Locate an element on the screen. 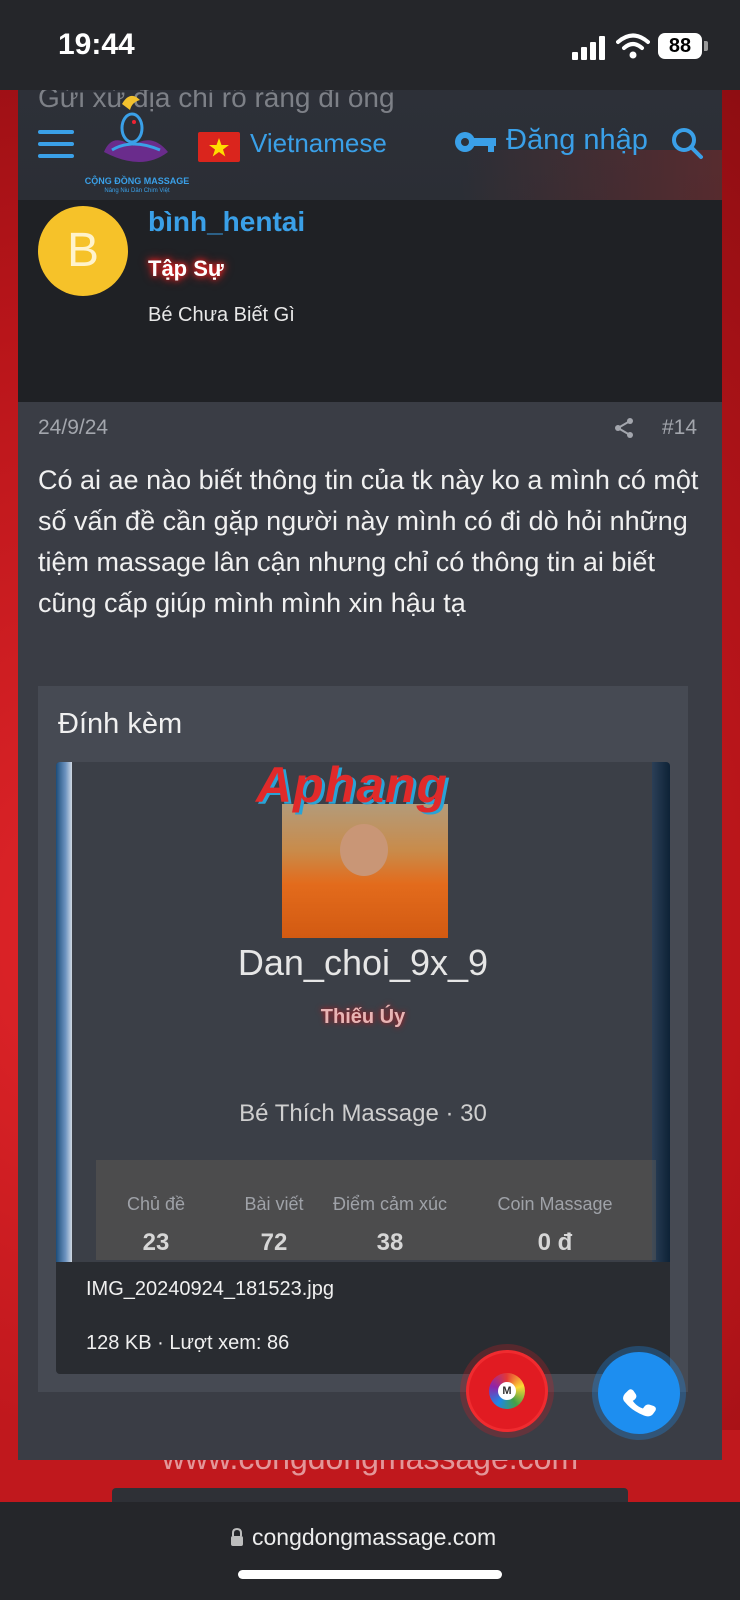  post-date: 24/9/24 is located at coordinates (73, 428).